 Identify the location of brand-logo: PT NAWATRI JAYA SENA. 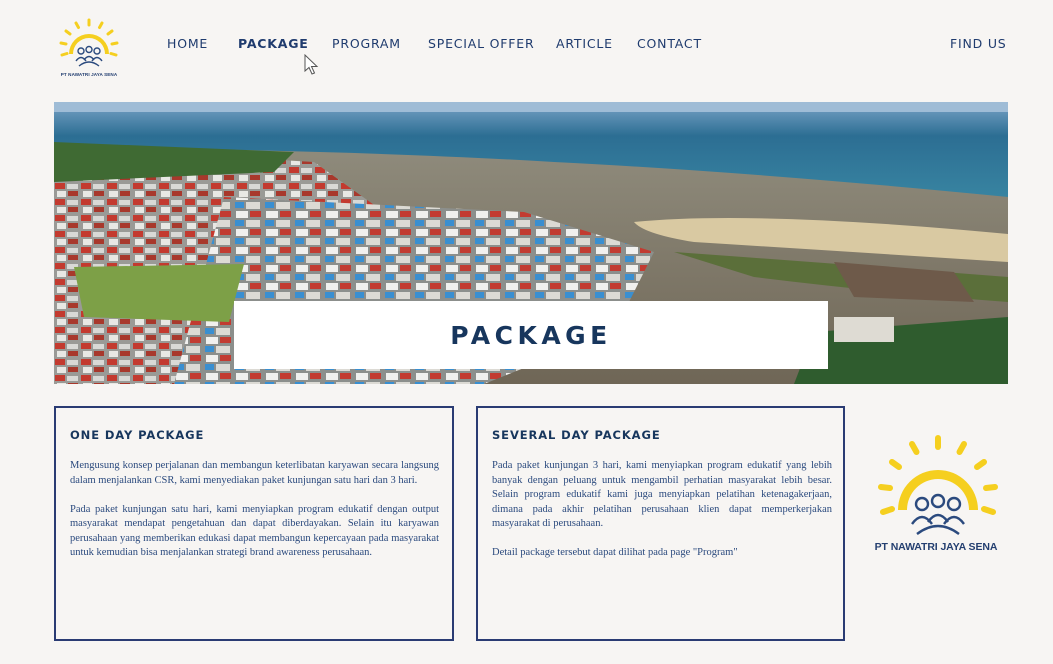
(89, 49).